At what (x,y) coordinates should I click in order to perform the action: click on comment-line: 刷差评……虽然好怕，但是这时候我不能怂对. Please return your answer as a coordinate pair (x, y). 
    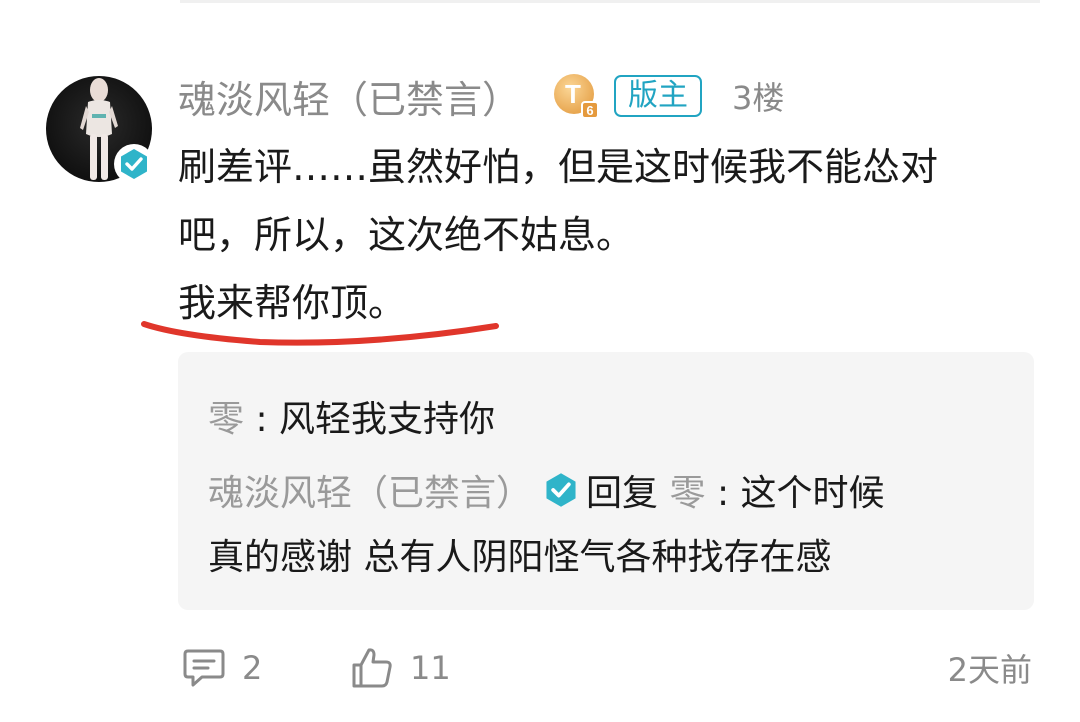
    Looking at the image, I should click on (558, 167).